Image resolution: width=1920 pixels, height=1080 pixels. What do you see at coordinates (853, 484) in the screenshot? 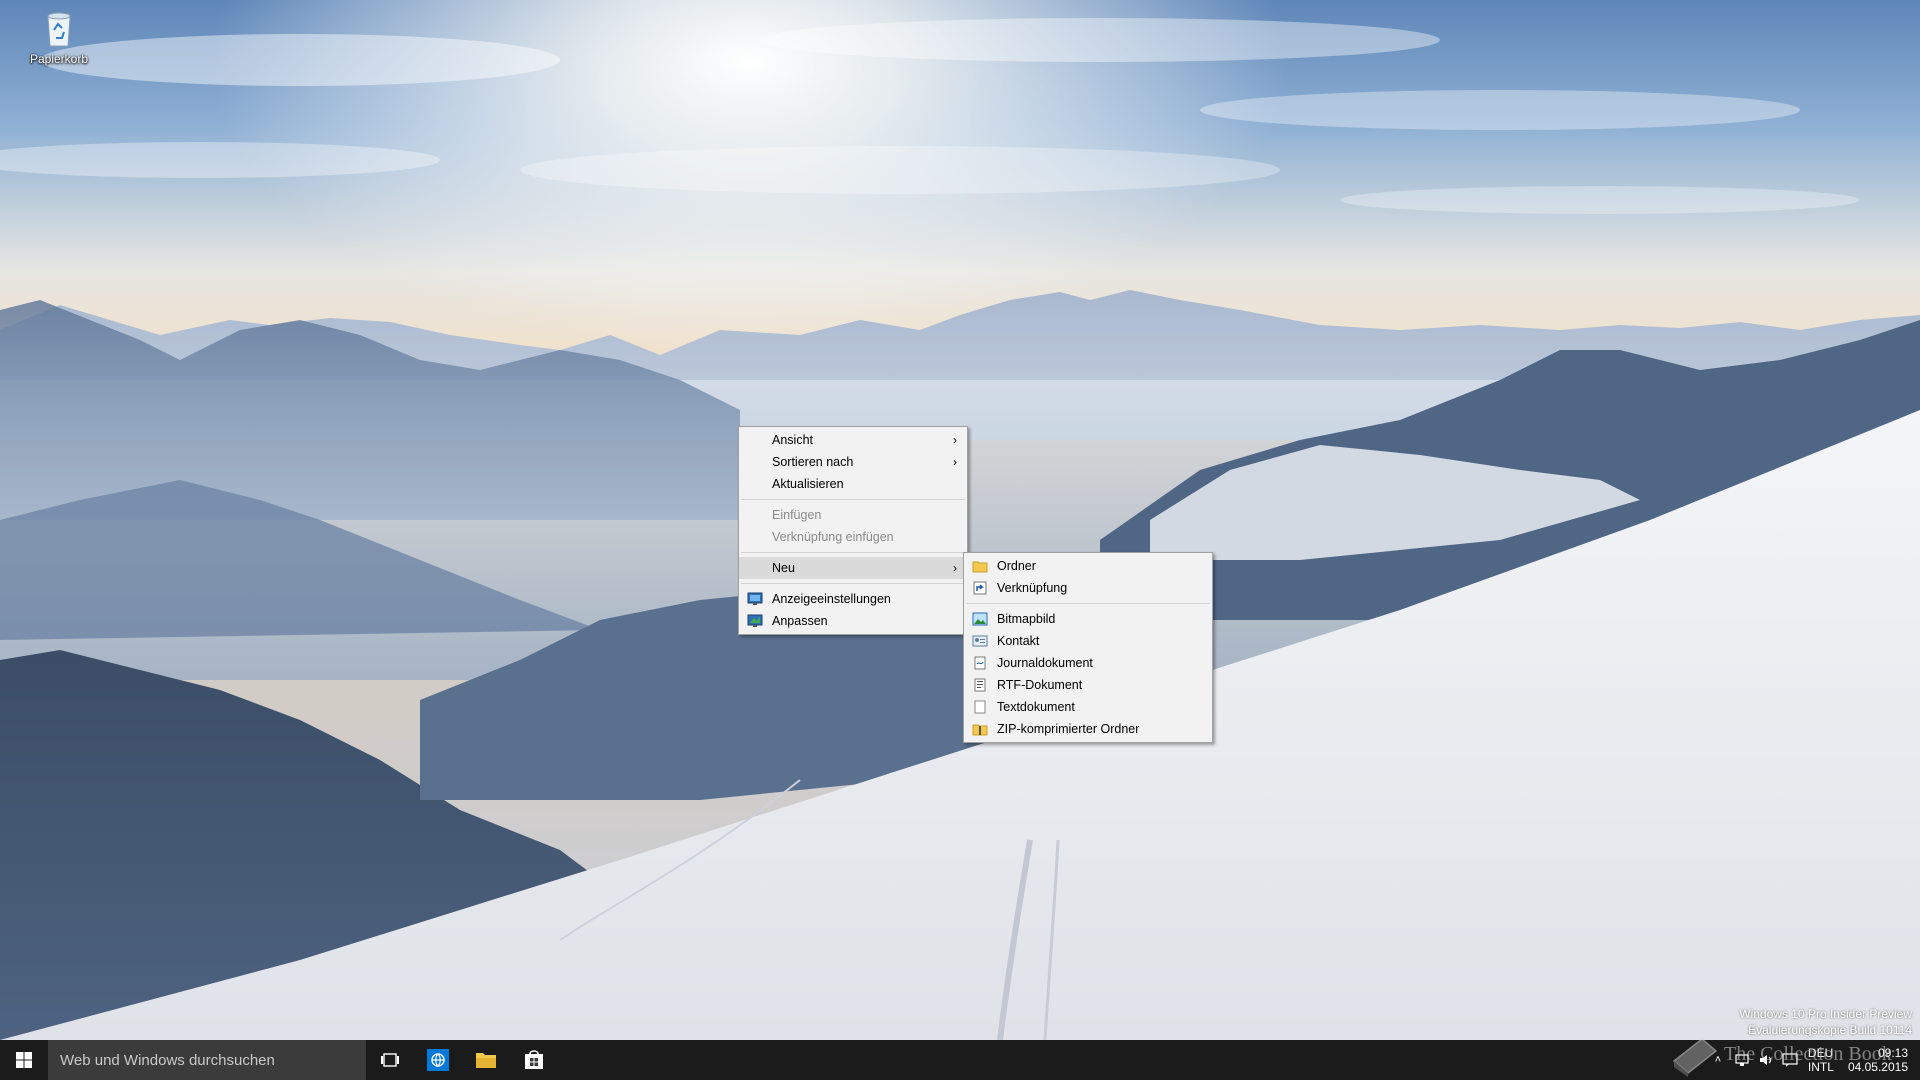
I see `menu-item-refresh: Aktualisieren` at bounding box center [853, 484].